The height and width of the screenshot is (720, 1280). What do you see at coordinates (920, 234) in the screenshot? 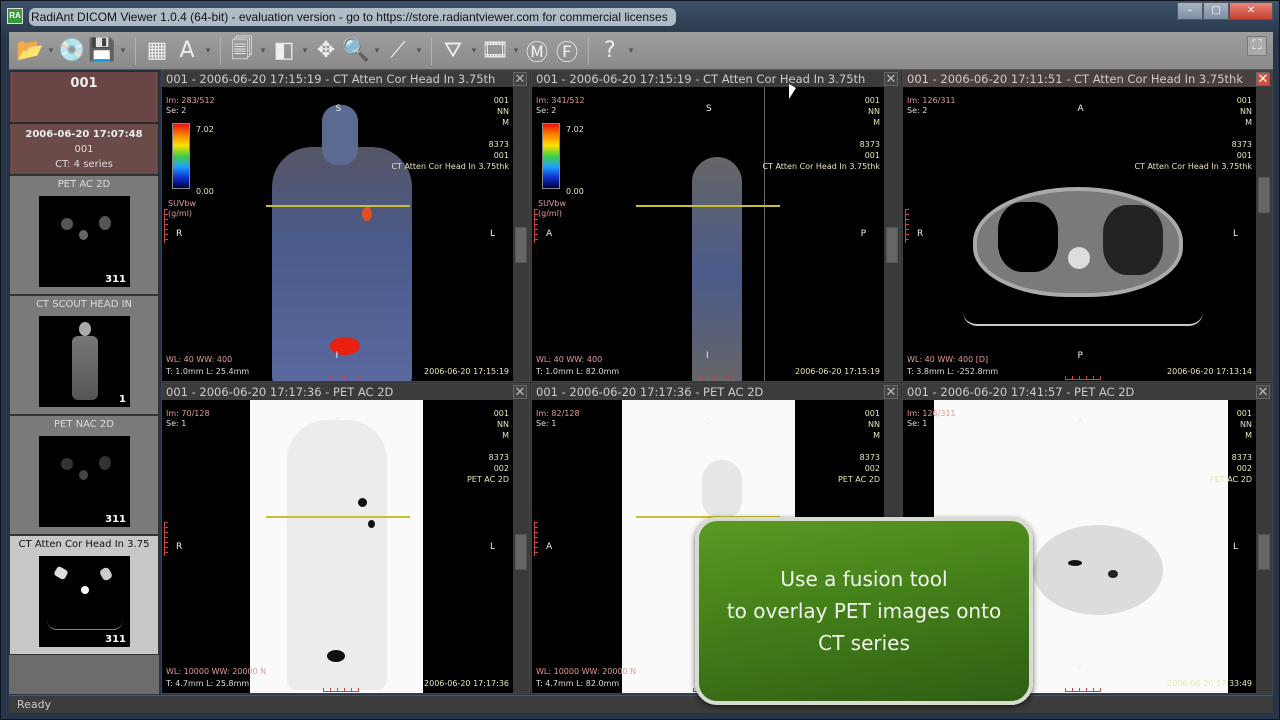
I see `orientation-left: R` at bounding box center [920, 234].